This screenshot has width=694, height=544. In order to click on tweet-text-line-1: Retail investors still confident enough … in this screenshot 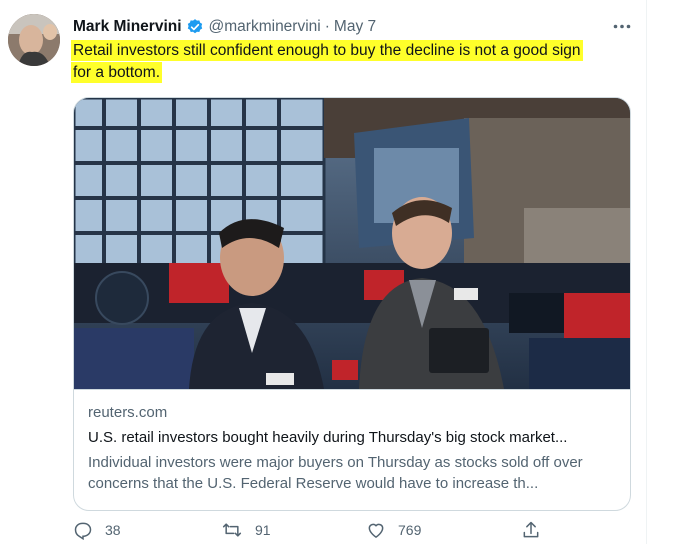, I will do `click(327, 50)`.